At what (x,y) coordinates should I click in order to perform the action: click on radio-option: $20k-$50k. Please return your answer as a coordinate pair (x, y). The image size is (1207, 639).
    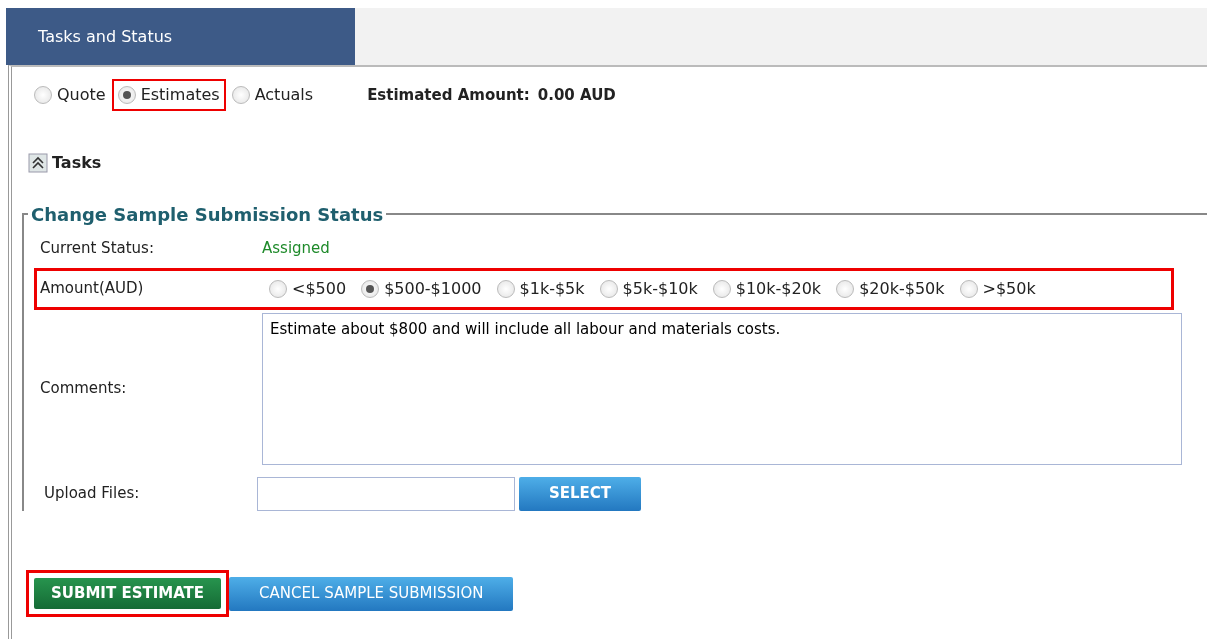
    Looking at the image, I should click on (891, 288).